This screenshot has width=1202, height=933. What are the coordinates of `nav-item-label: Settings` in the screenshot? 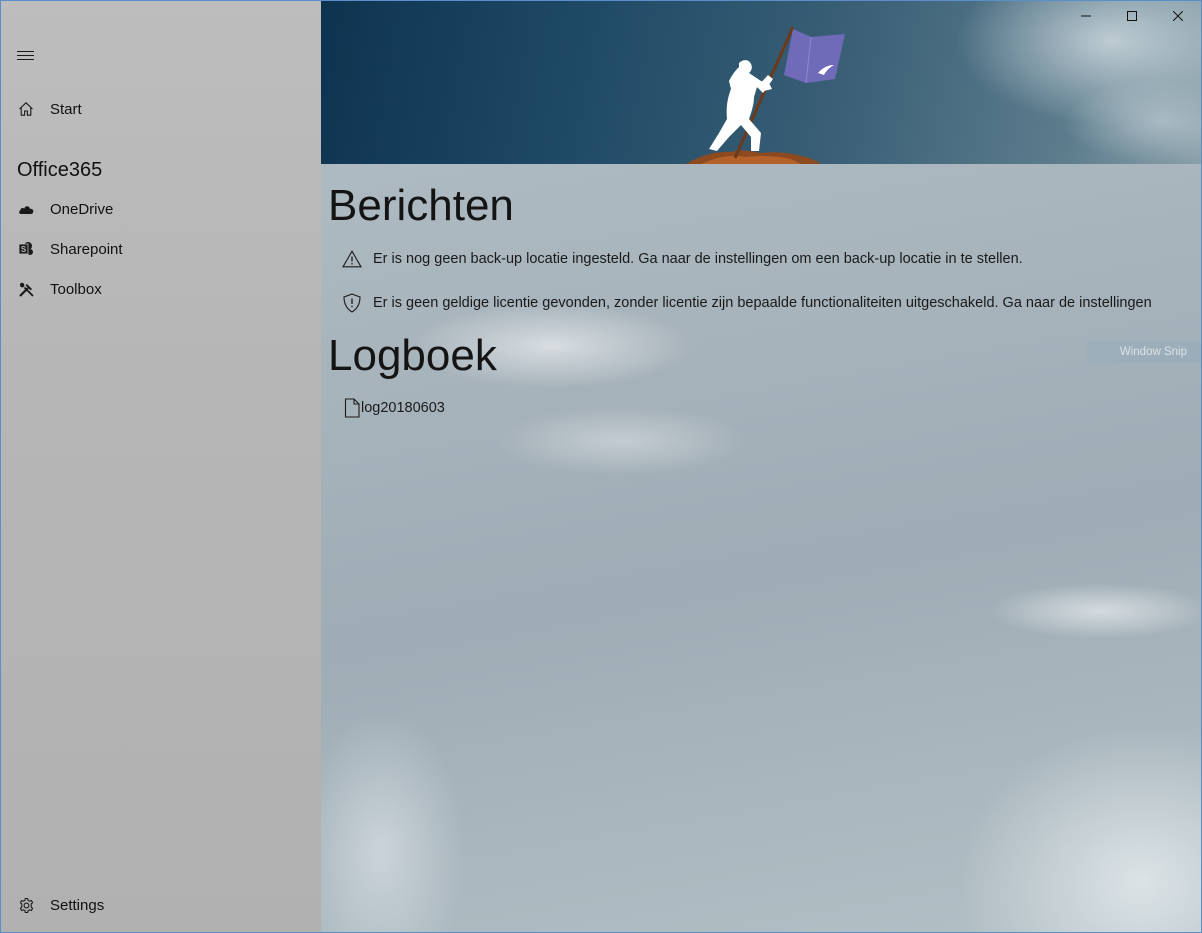 It's located at (77, 905).